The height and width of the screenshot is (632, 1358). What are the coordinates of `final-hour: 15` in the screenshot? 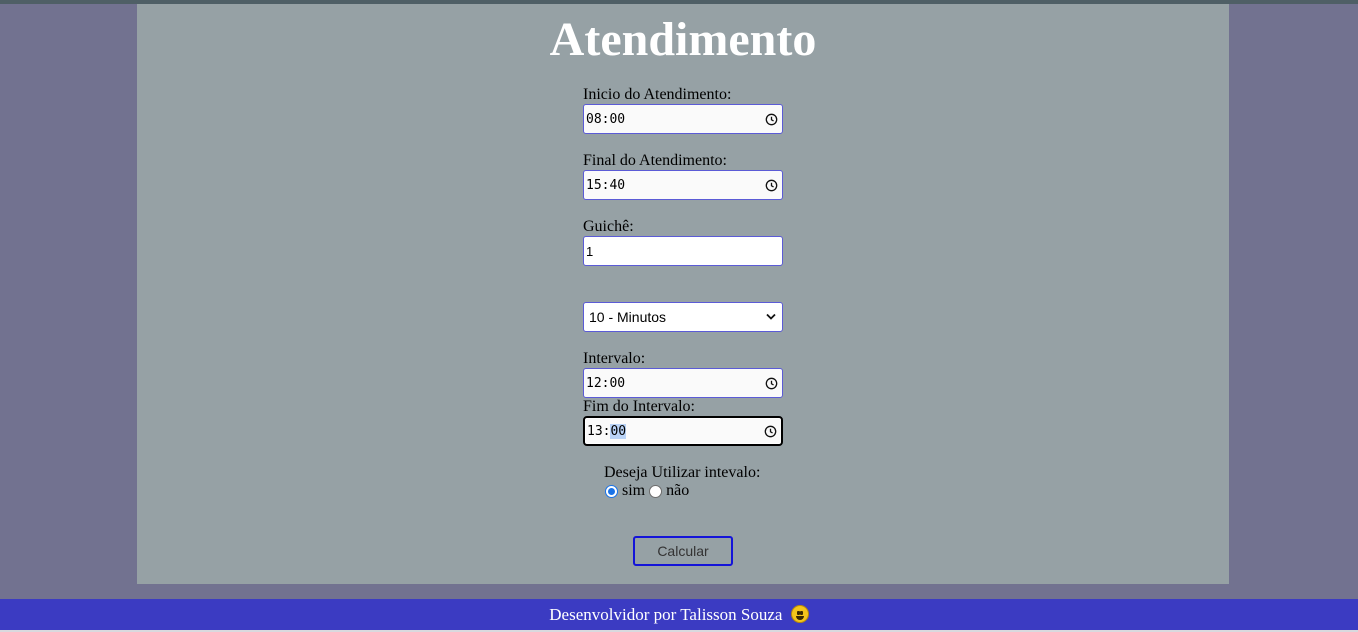 It's located at (594, 185).